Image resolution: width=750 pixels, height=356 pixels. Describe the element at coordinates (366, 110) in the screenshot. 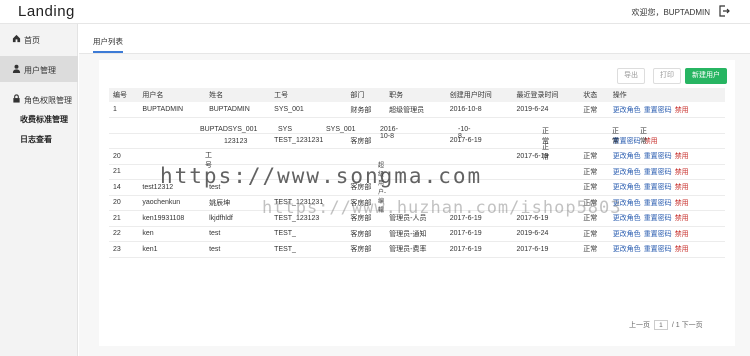

I see `table-cell: 财务部` at that location.